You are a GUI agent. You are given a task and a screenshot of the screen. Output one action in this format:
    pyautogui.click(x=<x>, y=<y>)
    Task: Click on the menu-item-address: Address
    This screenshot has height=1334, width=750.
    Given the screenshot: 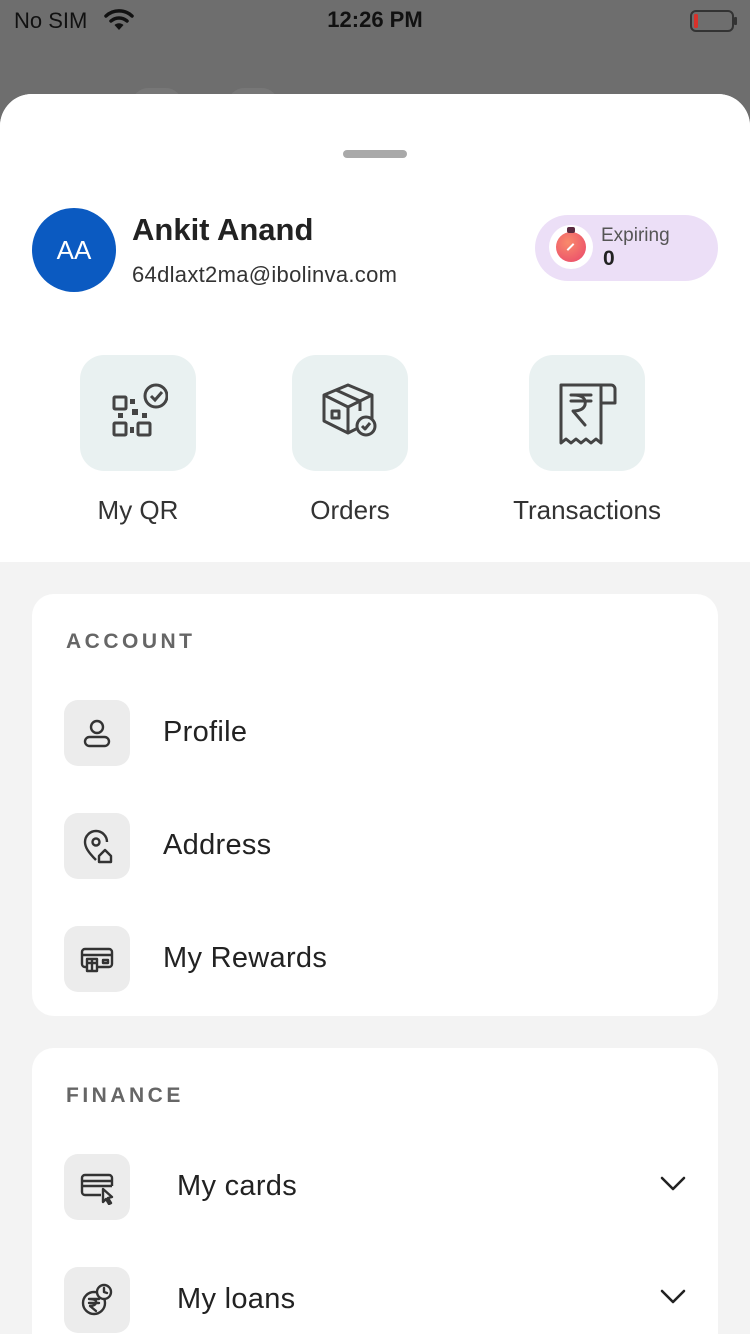 What is the action you would take?
    pyautogui.click(x=379, y=846)
    